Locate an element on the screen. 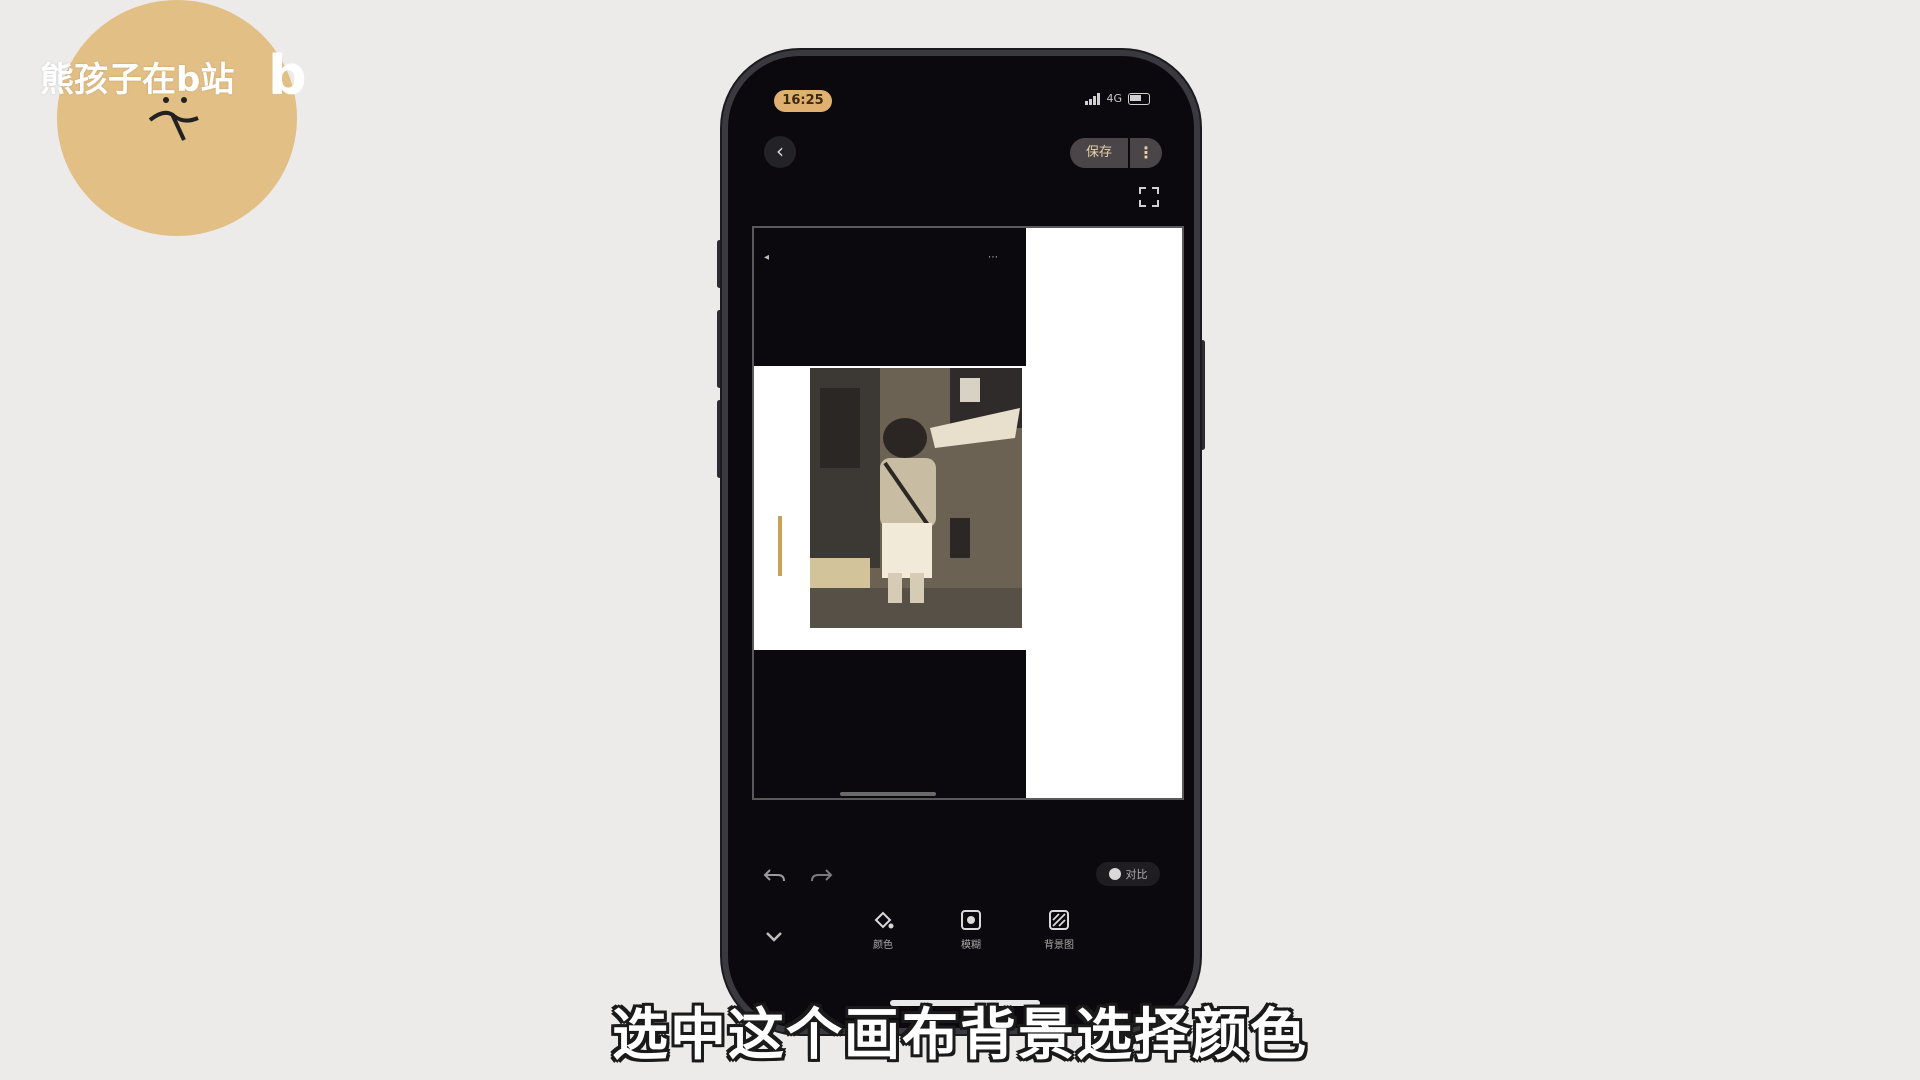  editing-canvas: ◂ ⋯ is located at coordinates (968, 513).